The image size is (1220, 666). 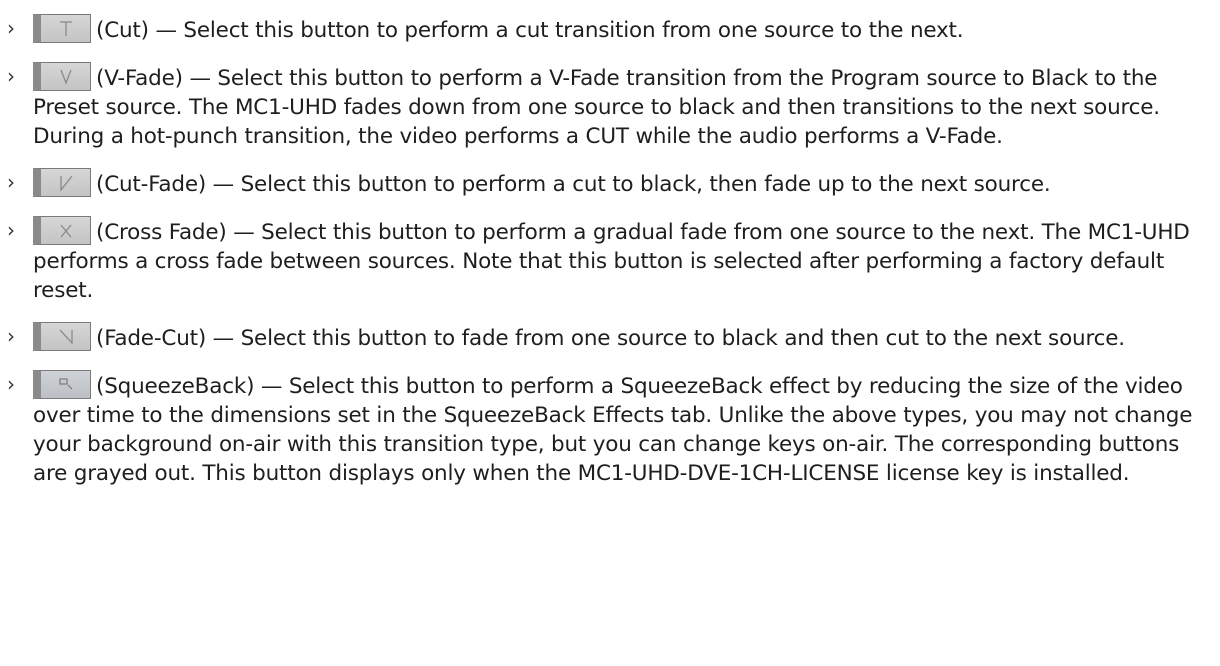 I want to click on cut-fade-transition-icon, so click(x=62, y=182).